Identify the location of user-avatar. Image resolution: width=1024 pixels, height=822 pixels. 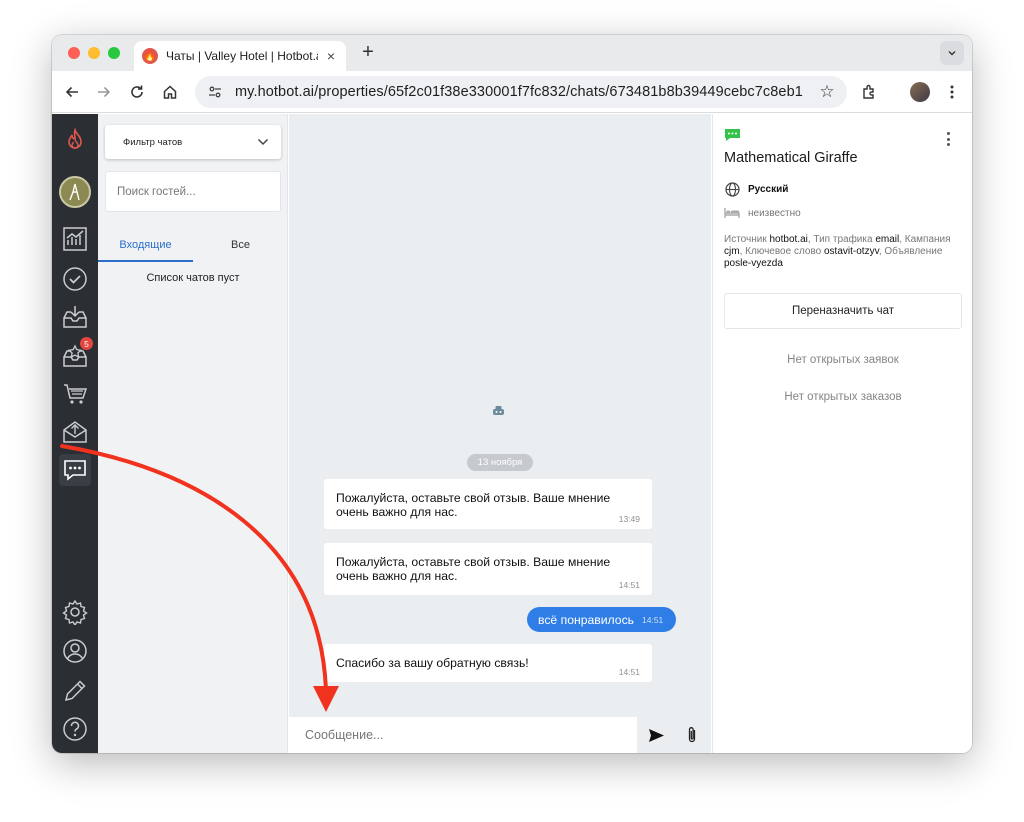
(75, 192).